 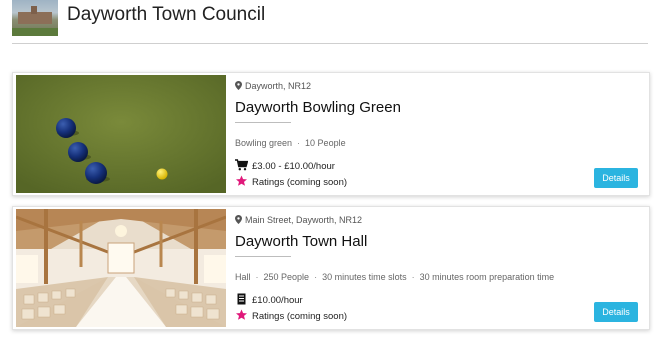 What do you see at coordinates (318, 107) in the screenshot?
I see `venue-name: Dayworth Bowling Green` at bounding box center [318, 107].